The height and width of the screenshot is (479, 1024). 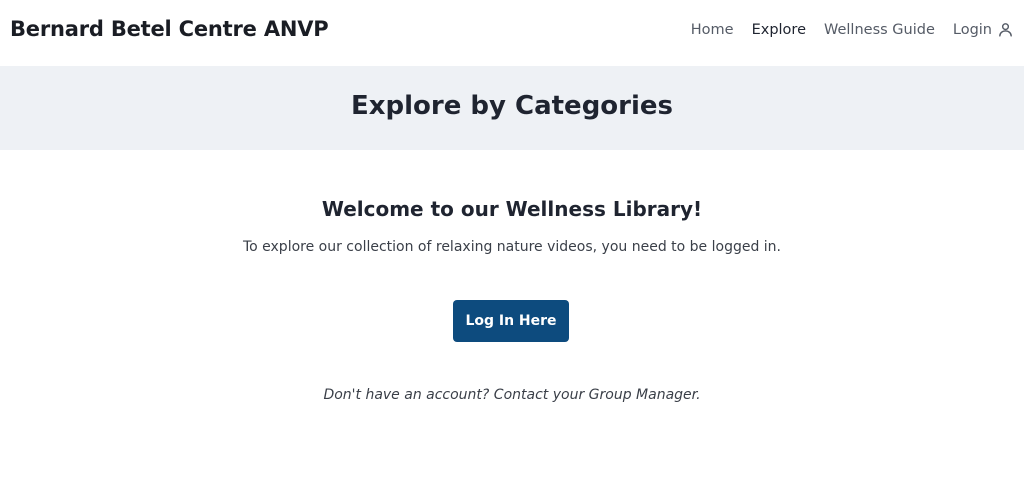 What do you see at coordinates (712, 30) in the screenshot?
I see `nav-home: Home` at bounding box center [712, 30].